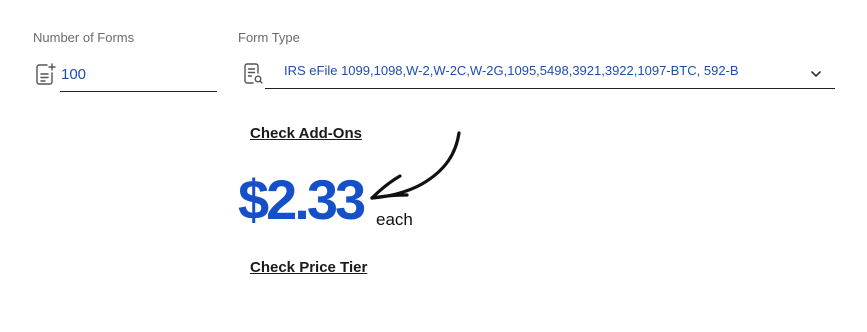  I want to click on number-of-forms-field, so click(125, 75).